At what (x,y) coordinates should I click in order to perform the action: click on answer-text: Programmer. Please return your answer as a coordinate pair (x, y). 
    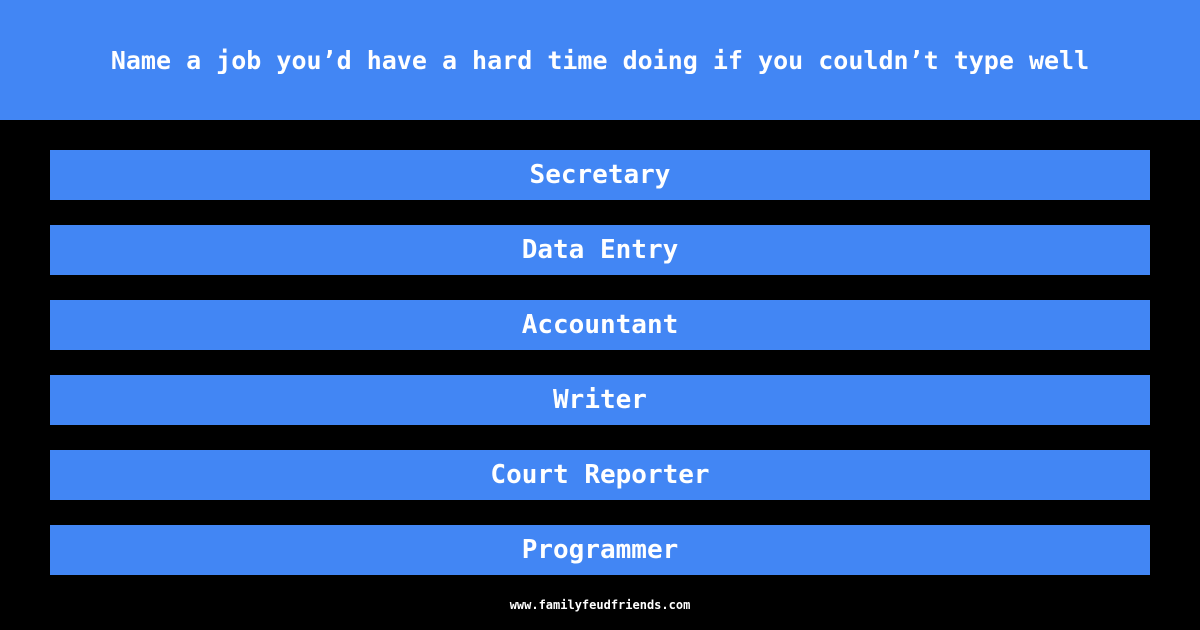
    Looking at the image, I should click on (600, 550).